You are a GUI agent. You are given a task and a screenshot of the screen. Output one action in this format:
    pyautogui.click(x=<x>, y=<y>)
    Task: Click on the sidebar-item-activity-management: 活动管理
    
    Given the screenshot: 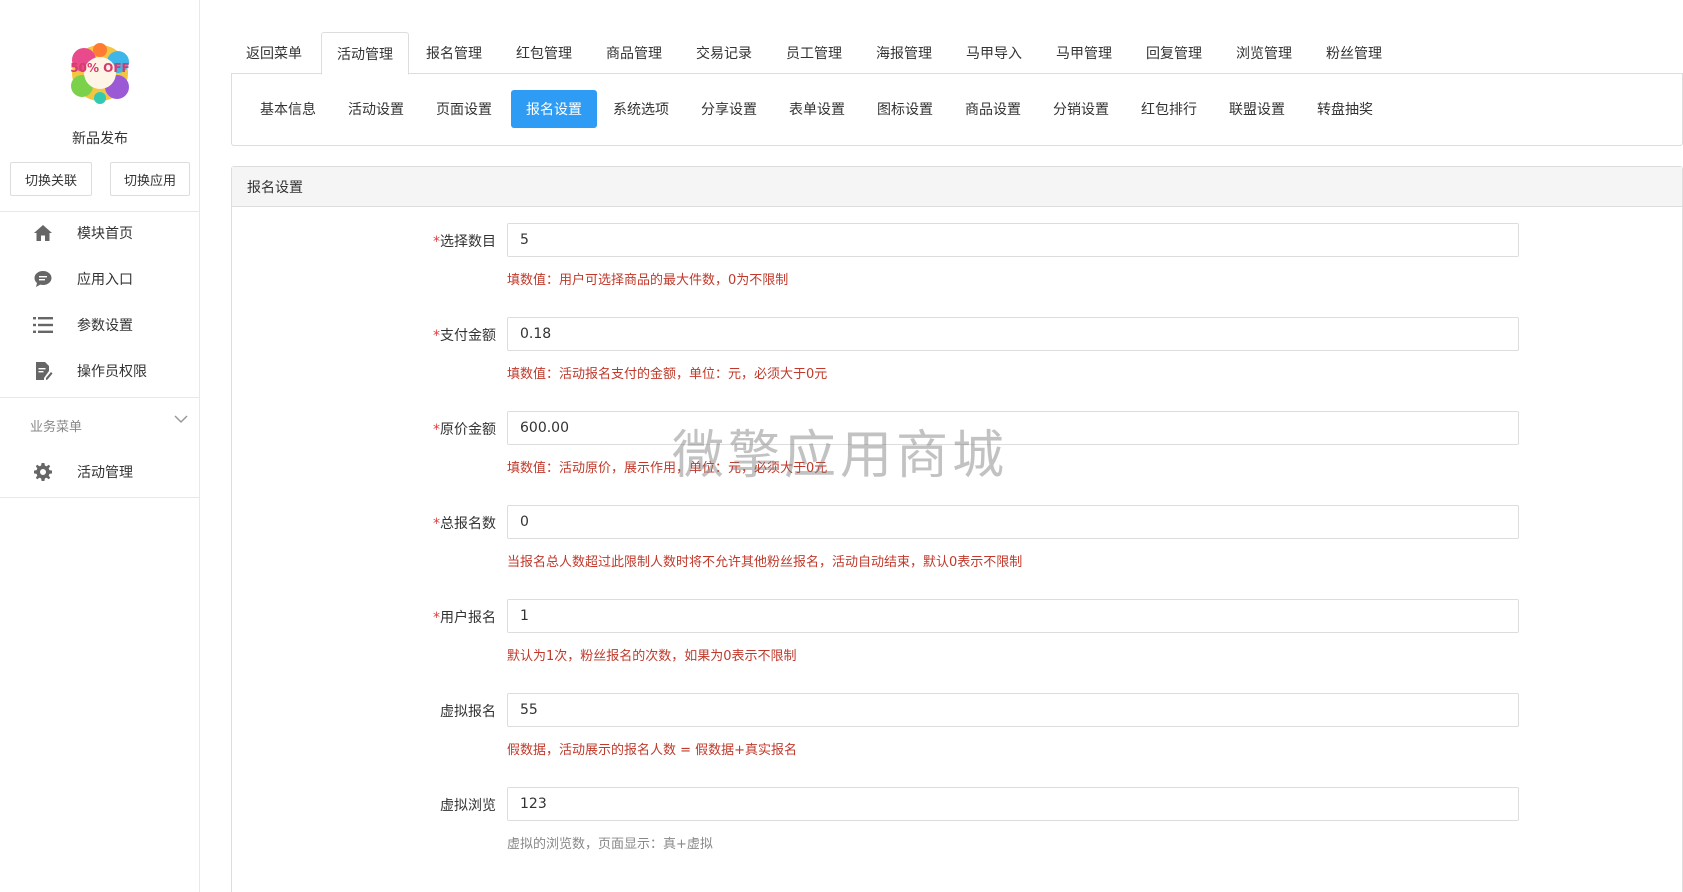 What is the action you would take?
    pyautogui.click(x=100, y=472)
    